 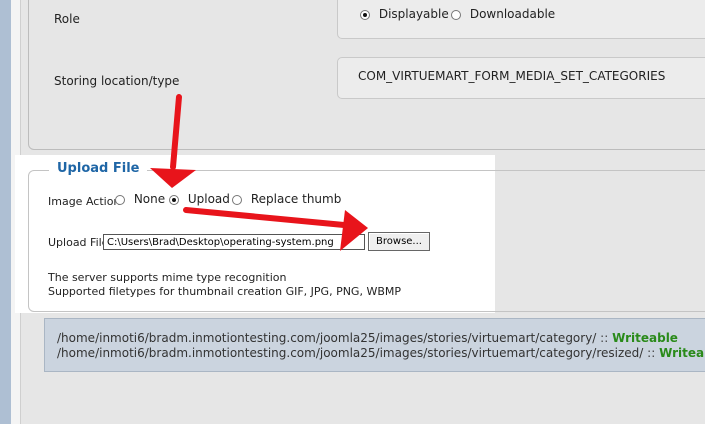 What do you see at coordinates (208, 199) in the screenshot?
I see `upload-label: Upload` at bounding box center [208, 199].